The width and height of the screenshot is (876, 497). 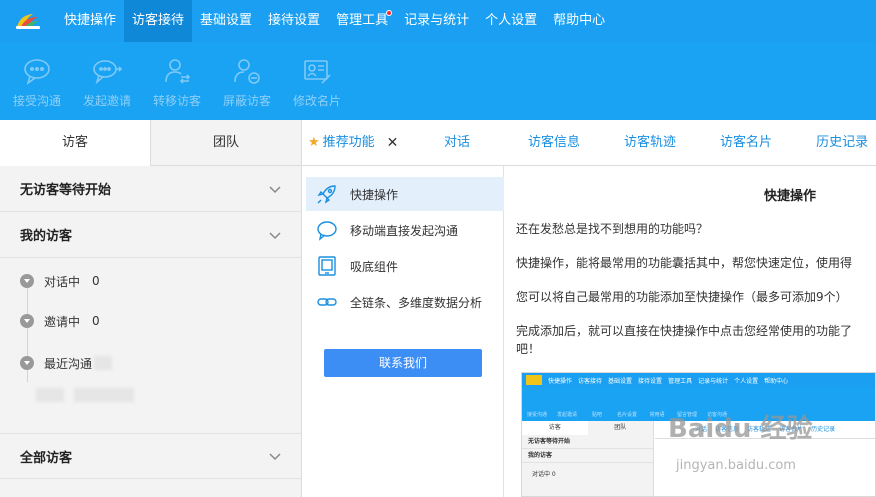 I want to click on mini-tool-label: 发起邀请, so click(x=566, y=415).